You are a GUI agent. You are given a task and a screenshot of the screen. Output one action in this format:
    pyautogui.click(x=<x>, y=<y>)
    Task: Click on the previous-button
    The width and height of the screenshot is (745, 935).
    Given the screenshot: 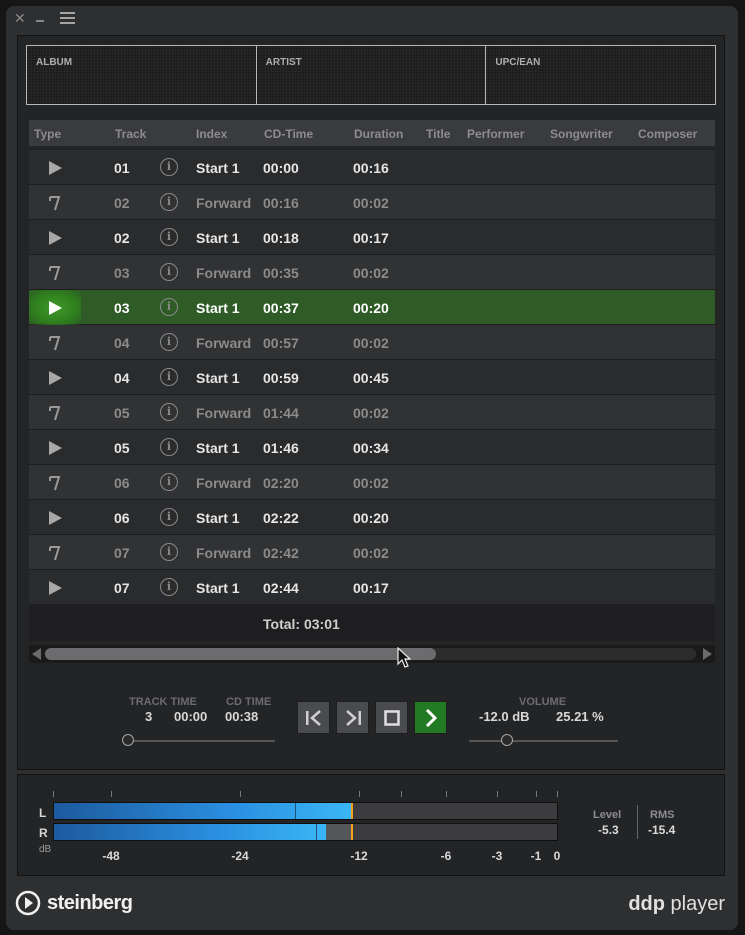 What is the action you would take?
    pyautogui.click(x=313, y=717)
    